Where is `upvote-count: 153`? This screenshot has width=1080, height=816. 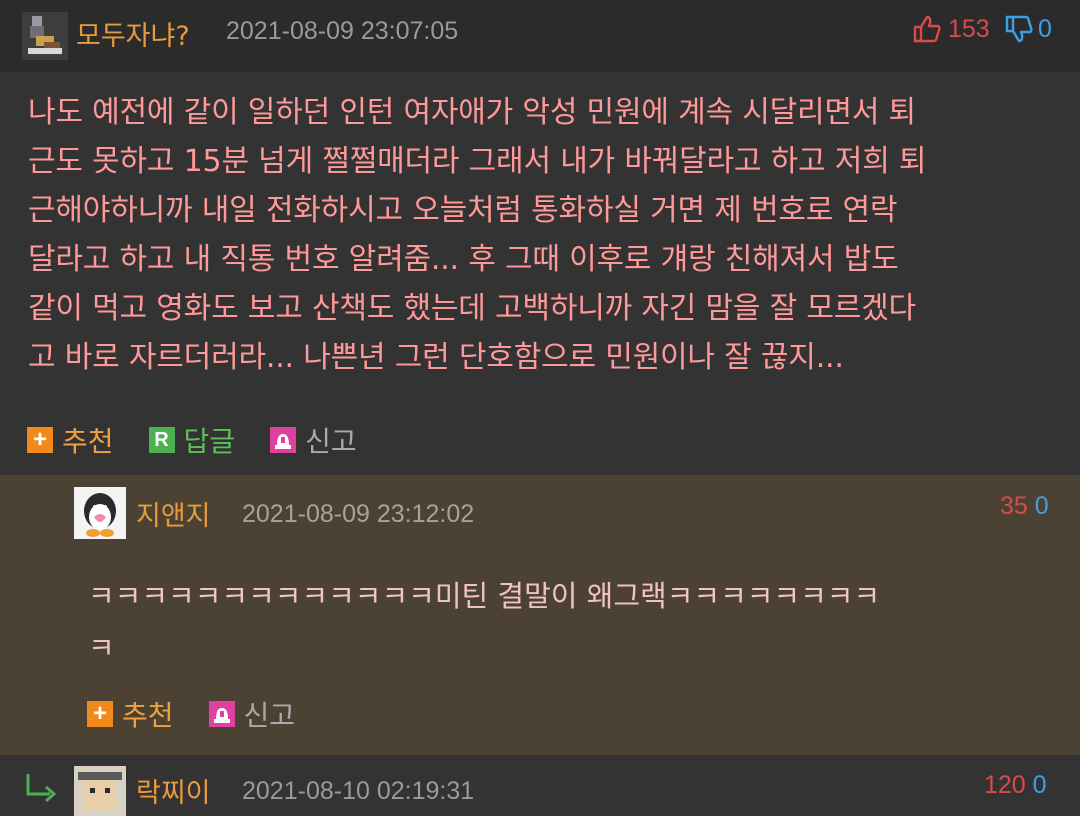 upvote-count: 153 is located at coordinates (969, 28).